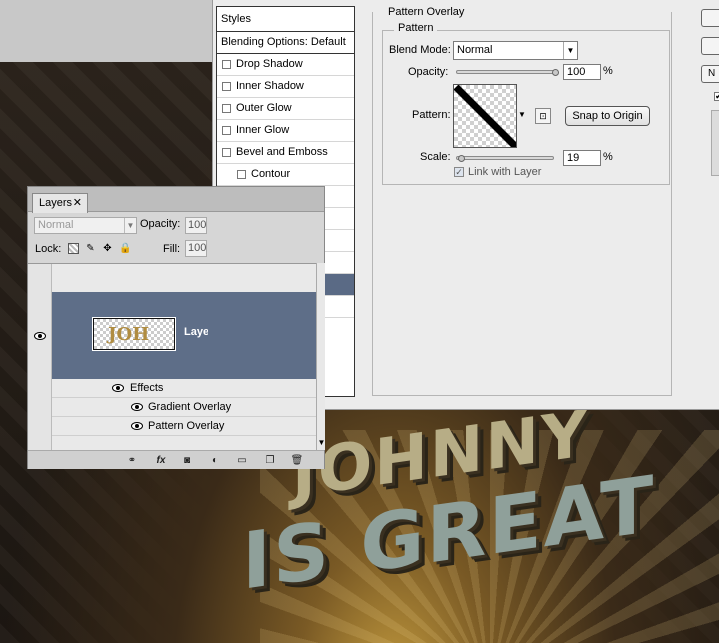 Image resolution: width=719 pixels, height=643 pixels. Describe the element at coordinates (132, 460) in the screenshot. I see `link-layers-icon: ⚭` at that location.